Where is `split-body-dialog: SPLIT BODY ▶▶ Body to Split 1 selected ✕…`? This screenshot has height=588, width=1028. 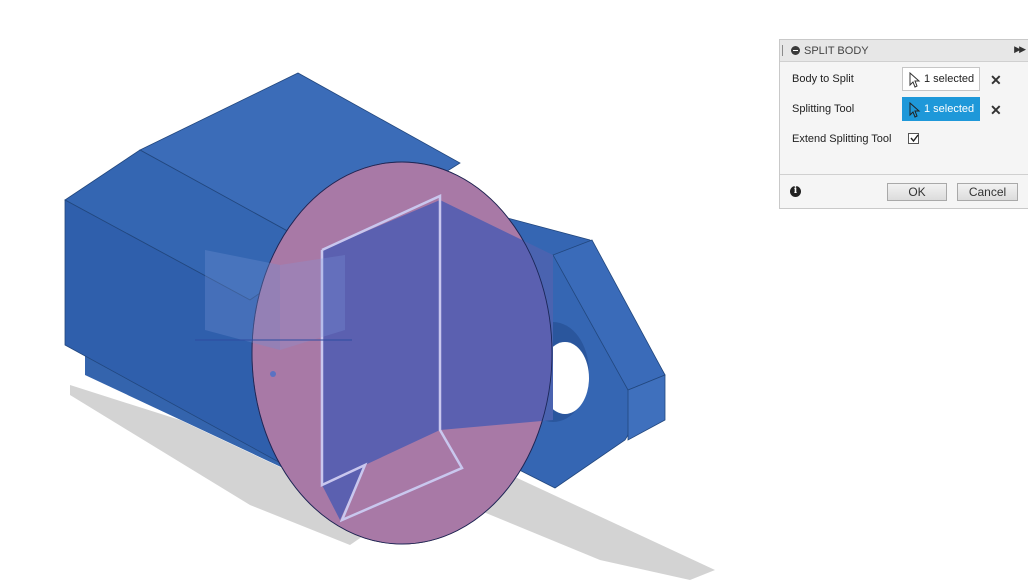 split-body-dialog: SPLIT BODY ▶▶ Body to Split 1 selected ✕… is located at coordinates (903, 124).